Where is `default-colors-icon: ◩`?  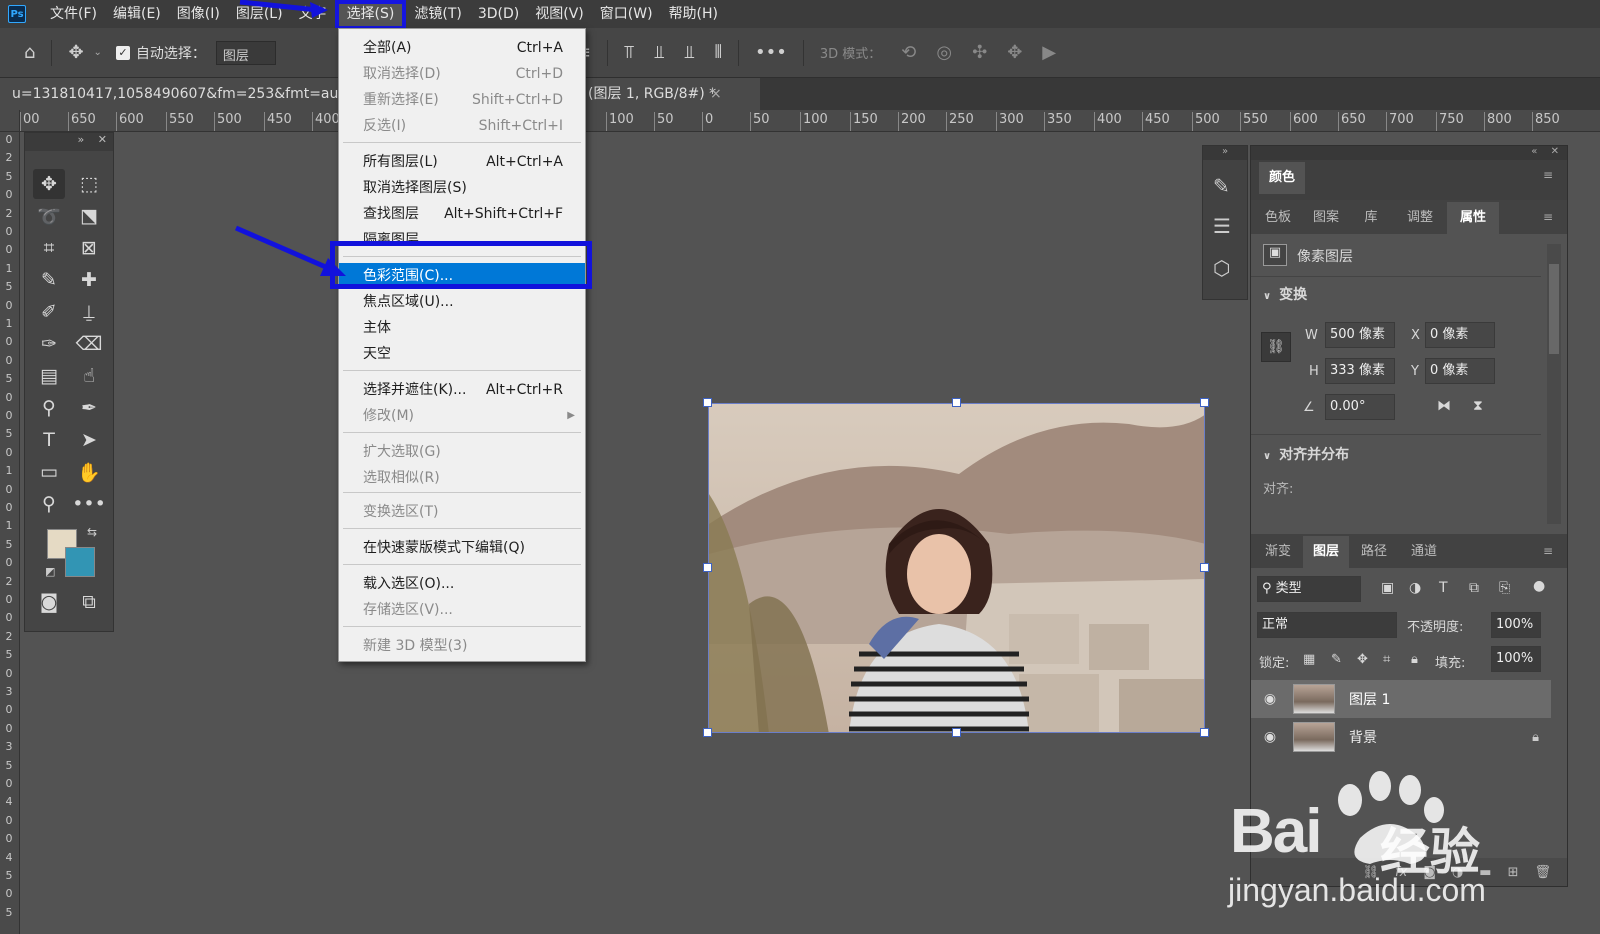
default-colors-icon: ◩ is located at coordinates (50, 571).